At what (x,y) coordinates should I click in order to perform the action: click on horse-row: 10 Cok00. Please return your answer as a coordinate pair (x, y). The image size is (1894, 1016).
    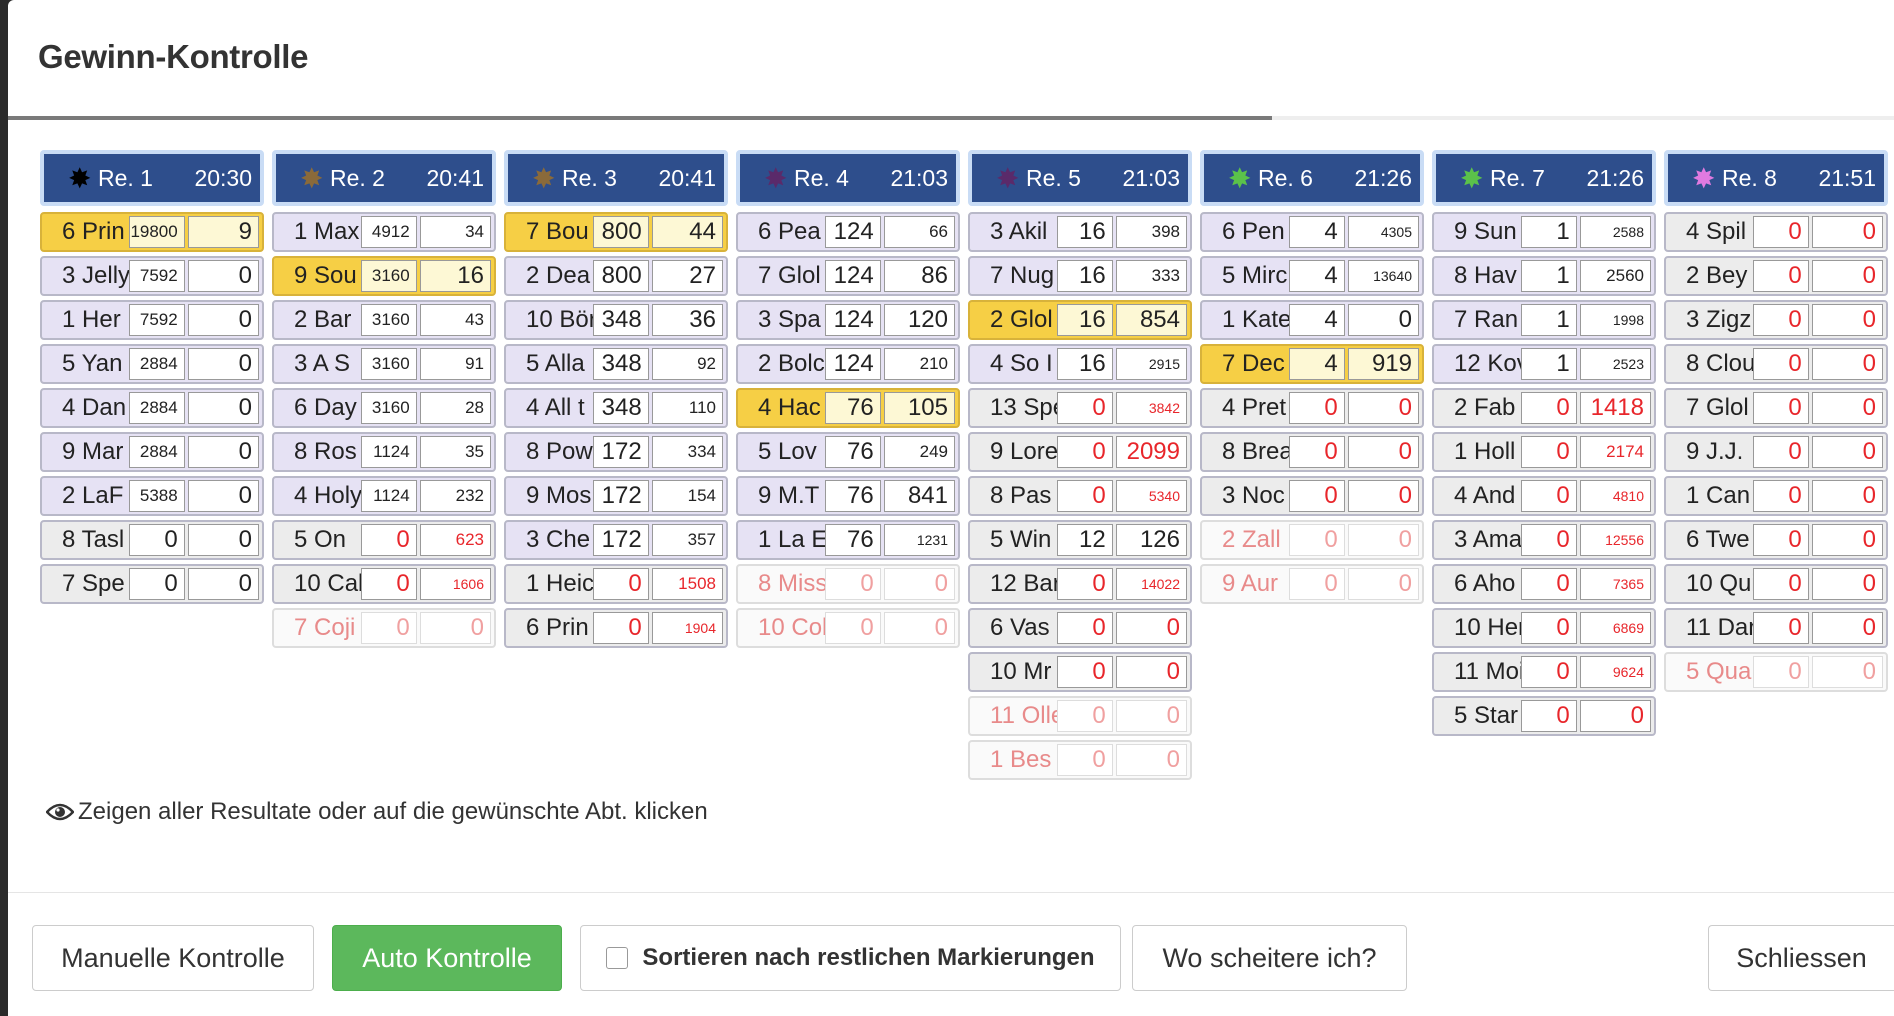
    Looking at the image, I should click on (848, 628).